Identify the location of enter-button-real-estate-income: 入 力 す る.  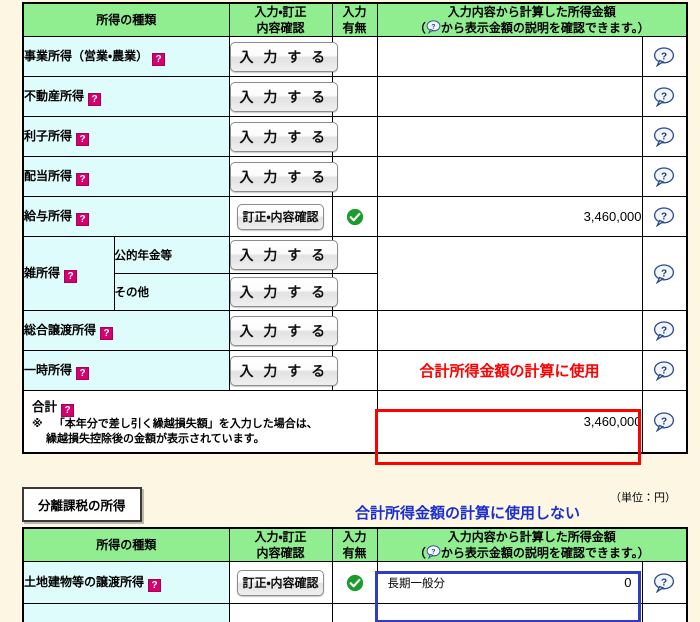
(284, 96).